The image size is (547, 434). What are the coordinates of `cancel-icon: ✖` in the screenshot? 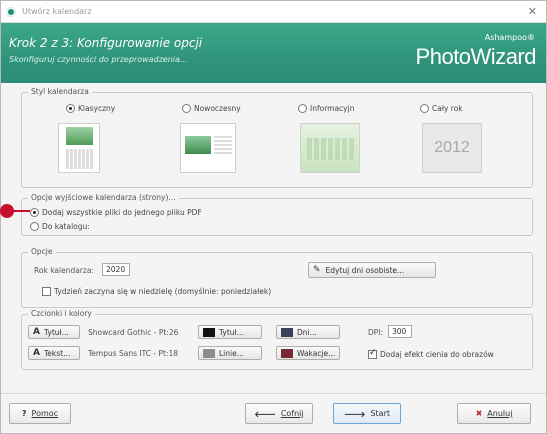 It's located at (479, 413).